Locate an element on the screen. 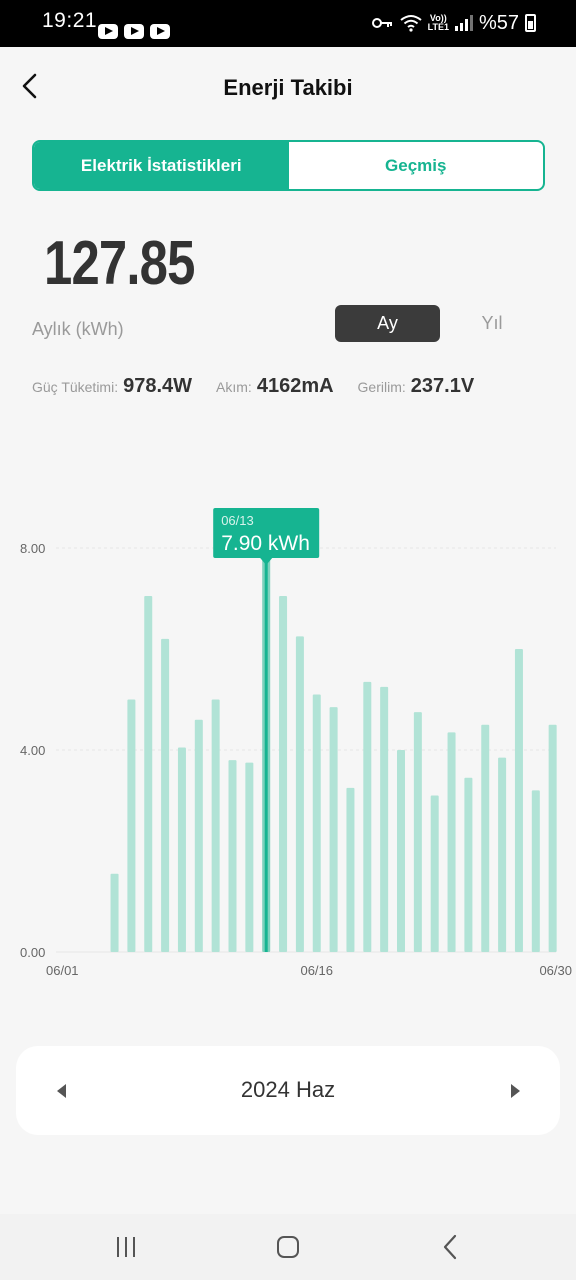  back-icon is located at coordinates (450, 1247).